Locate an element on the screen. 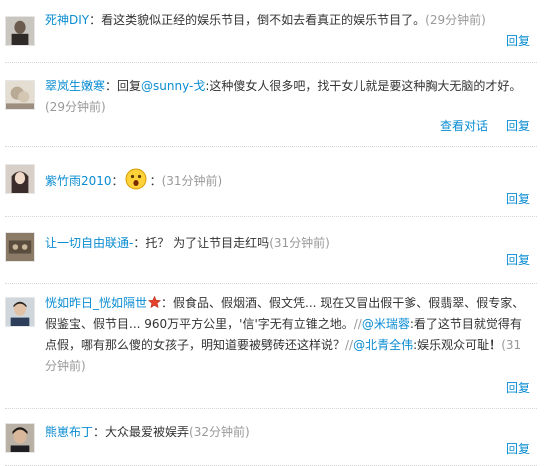 The height and width of the screenshot is (466, 544). username-link: 紫竹雨2010 is located at coordinates (78, 181).